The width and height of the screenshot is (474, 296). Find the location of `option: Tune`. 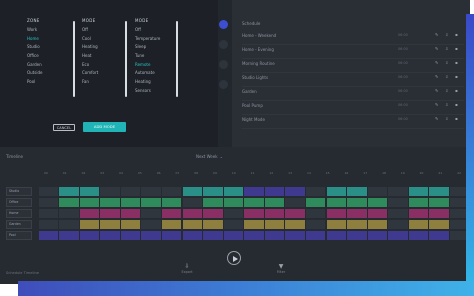

option: Tune is located at coordinates (155, 56).